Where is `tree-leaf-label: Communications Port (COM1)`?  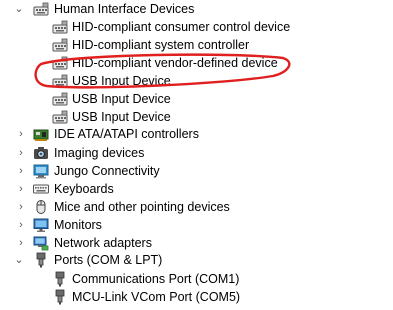
tree-leaf-label: Communications Port (COM1) is located at coordinates (156, 279).